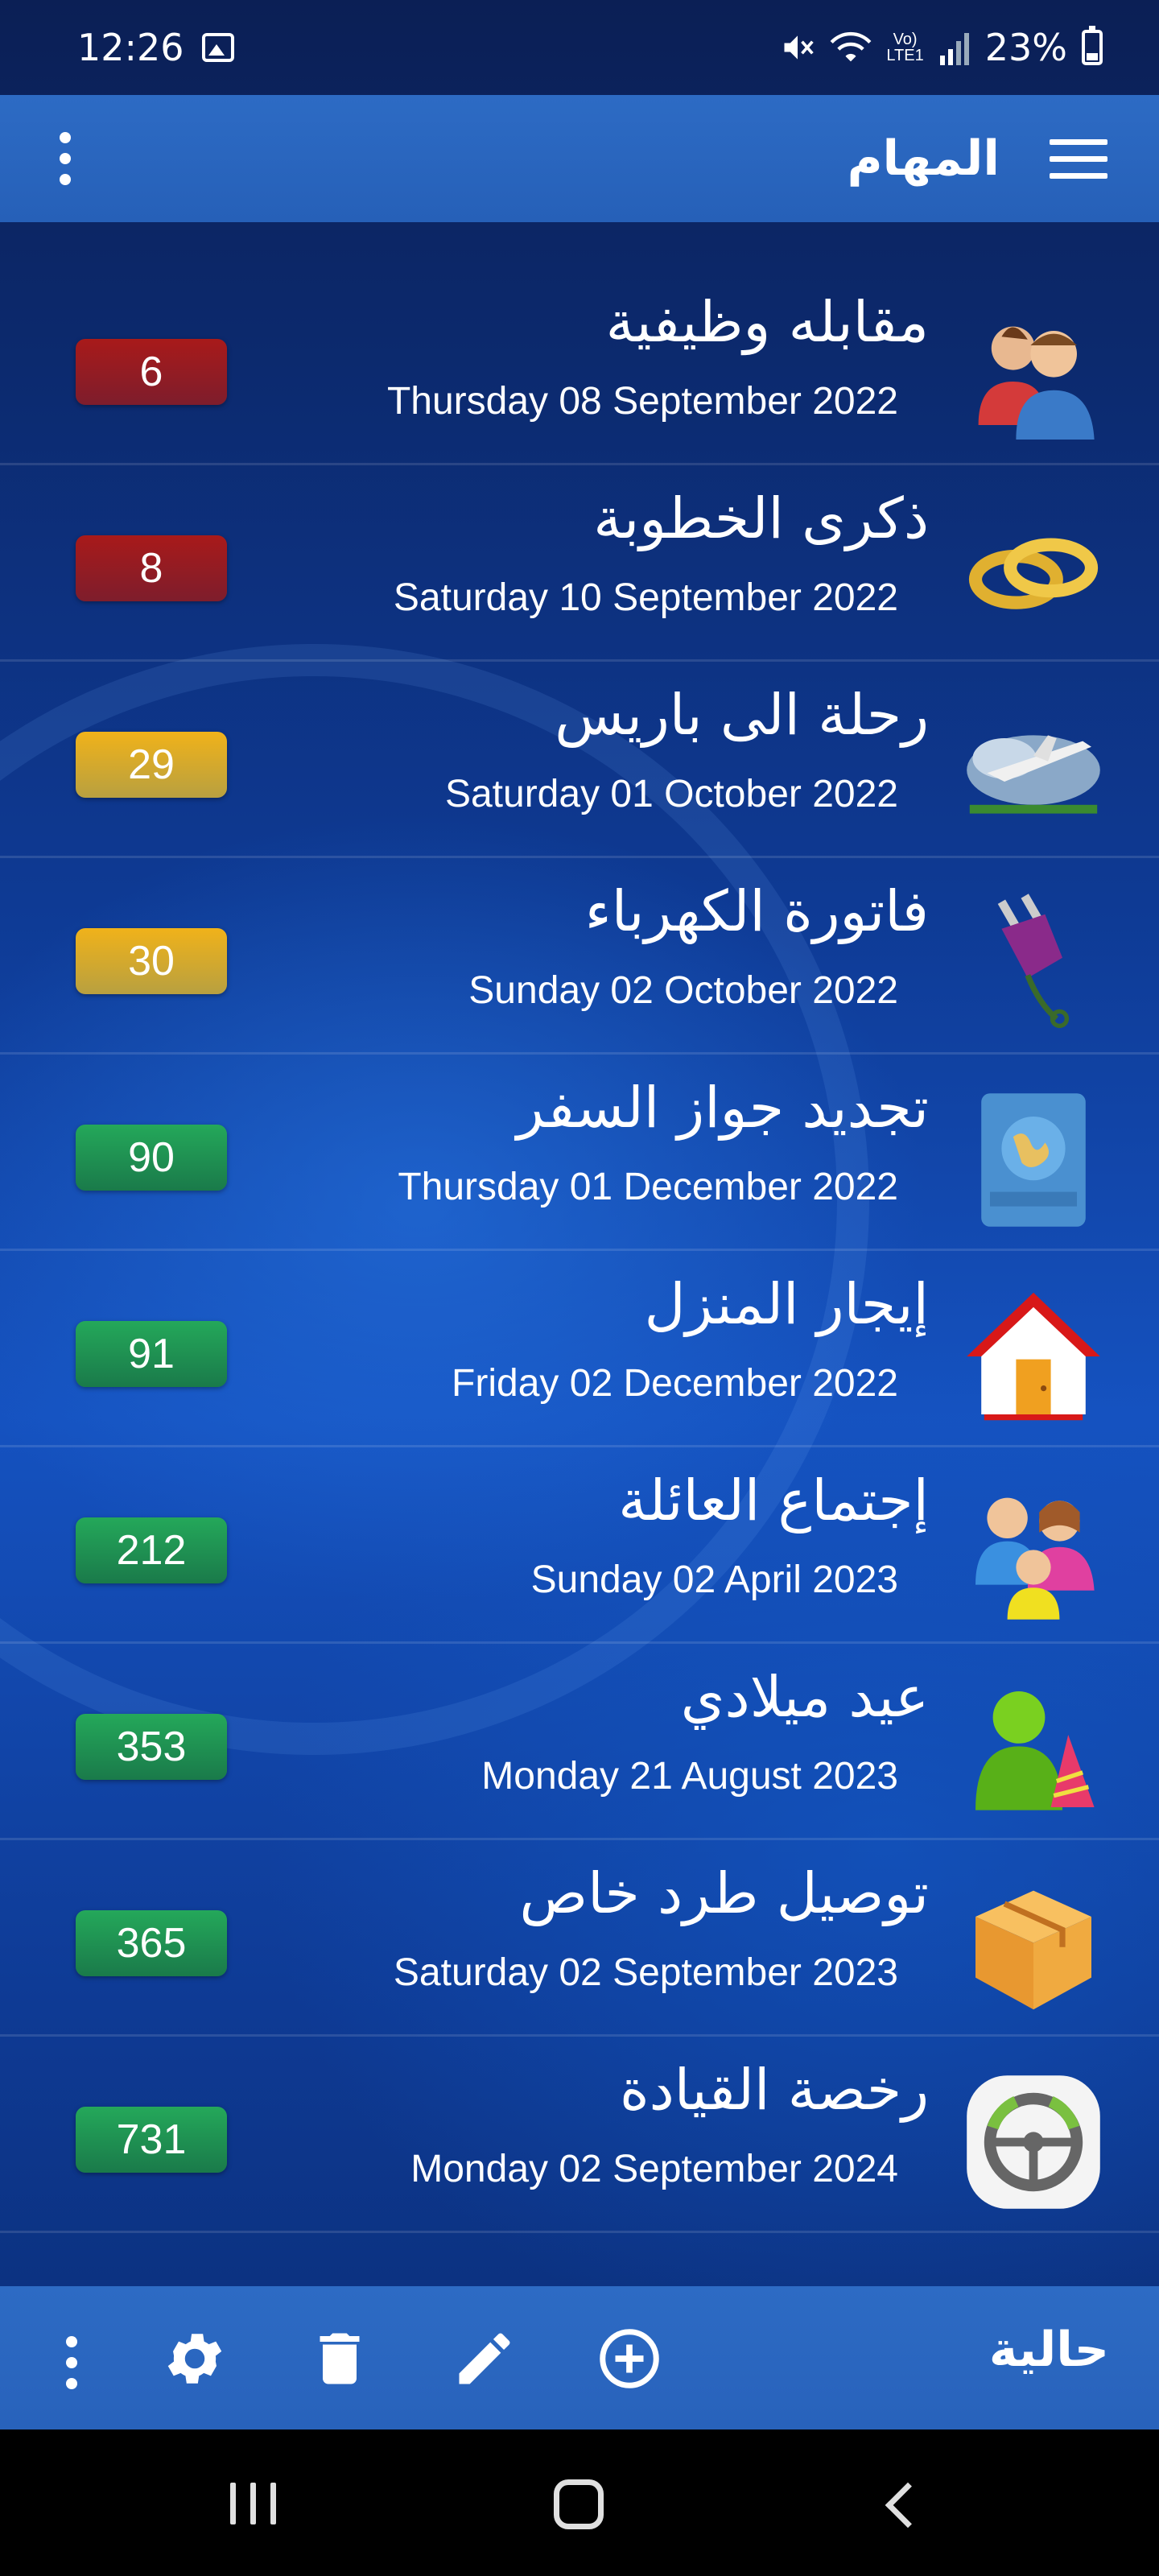 This screenshot has width=1159, height=2576. Describe the element at coordinates (724, 1893) in the screenshot. I see `task-name: توصيل طرد خاص` at that location.